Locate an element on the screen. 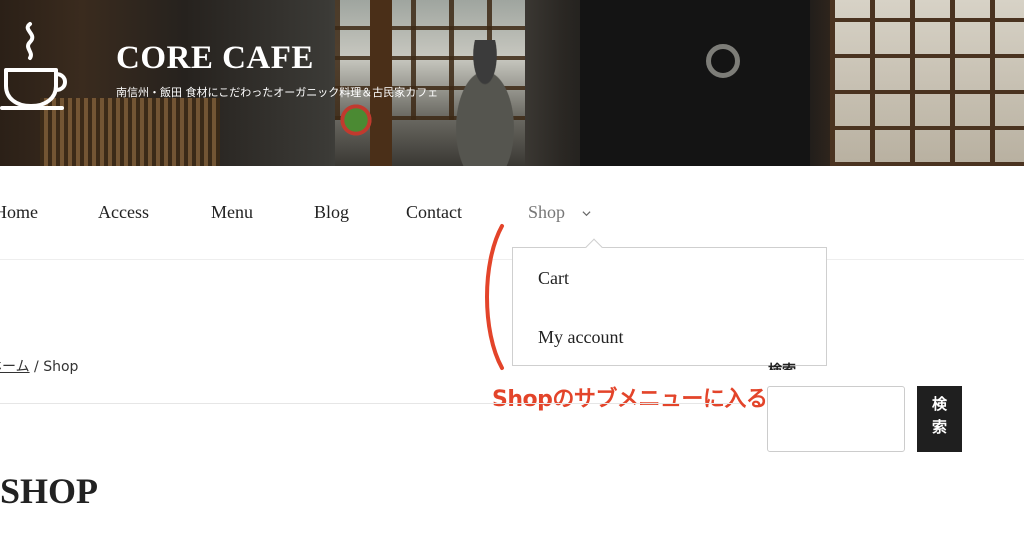 The width and height of the screenshot is (1024, 536). coffee-cup-icon is located at coordinates (35, 65).